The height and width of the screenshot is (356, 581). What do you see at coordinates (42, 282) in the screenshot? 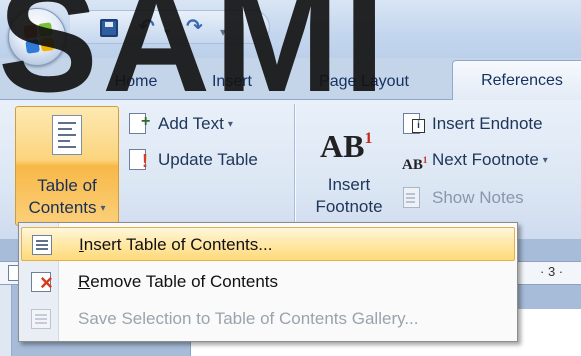
I see `remove-toc-icon` at bounding box center [42, 282].